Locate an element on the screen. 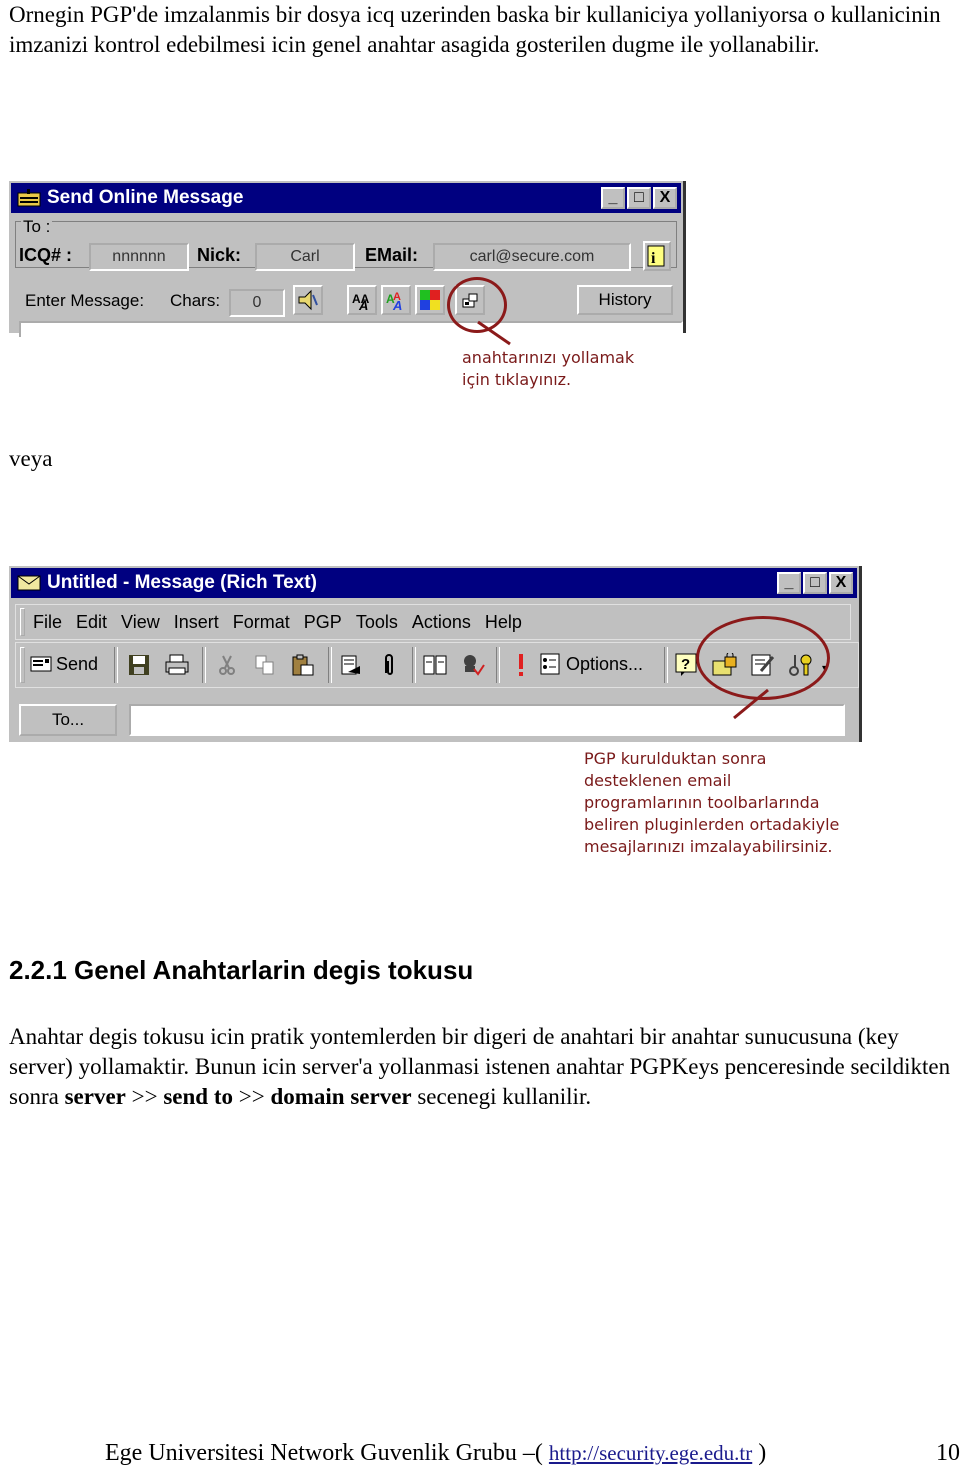  outlook-callout-line: mesajlarınızı imzalayabilirsiniz. is located at coordinates (708, 846).